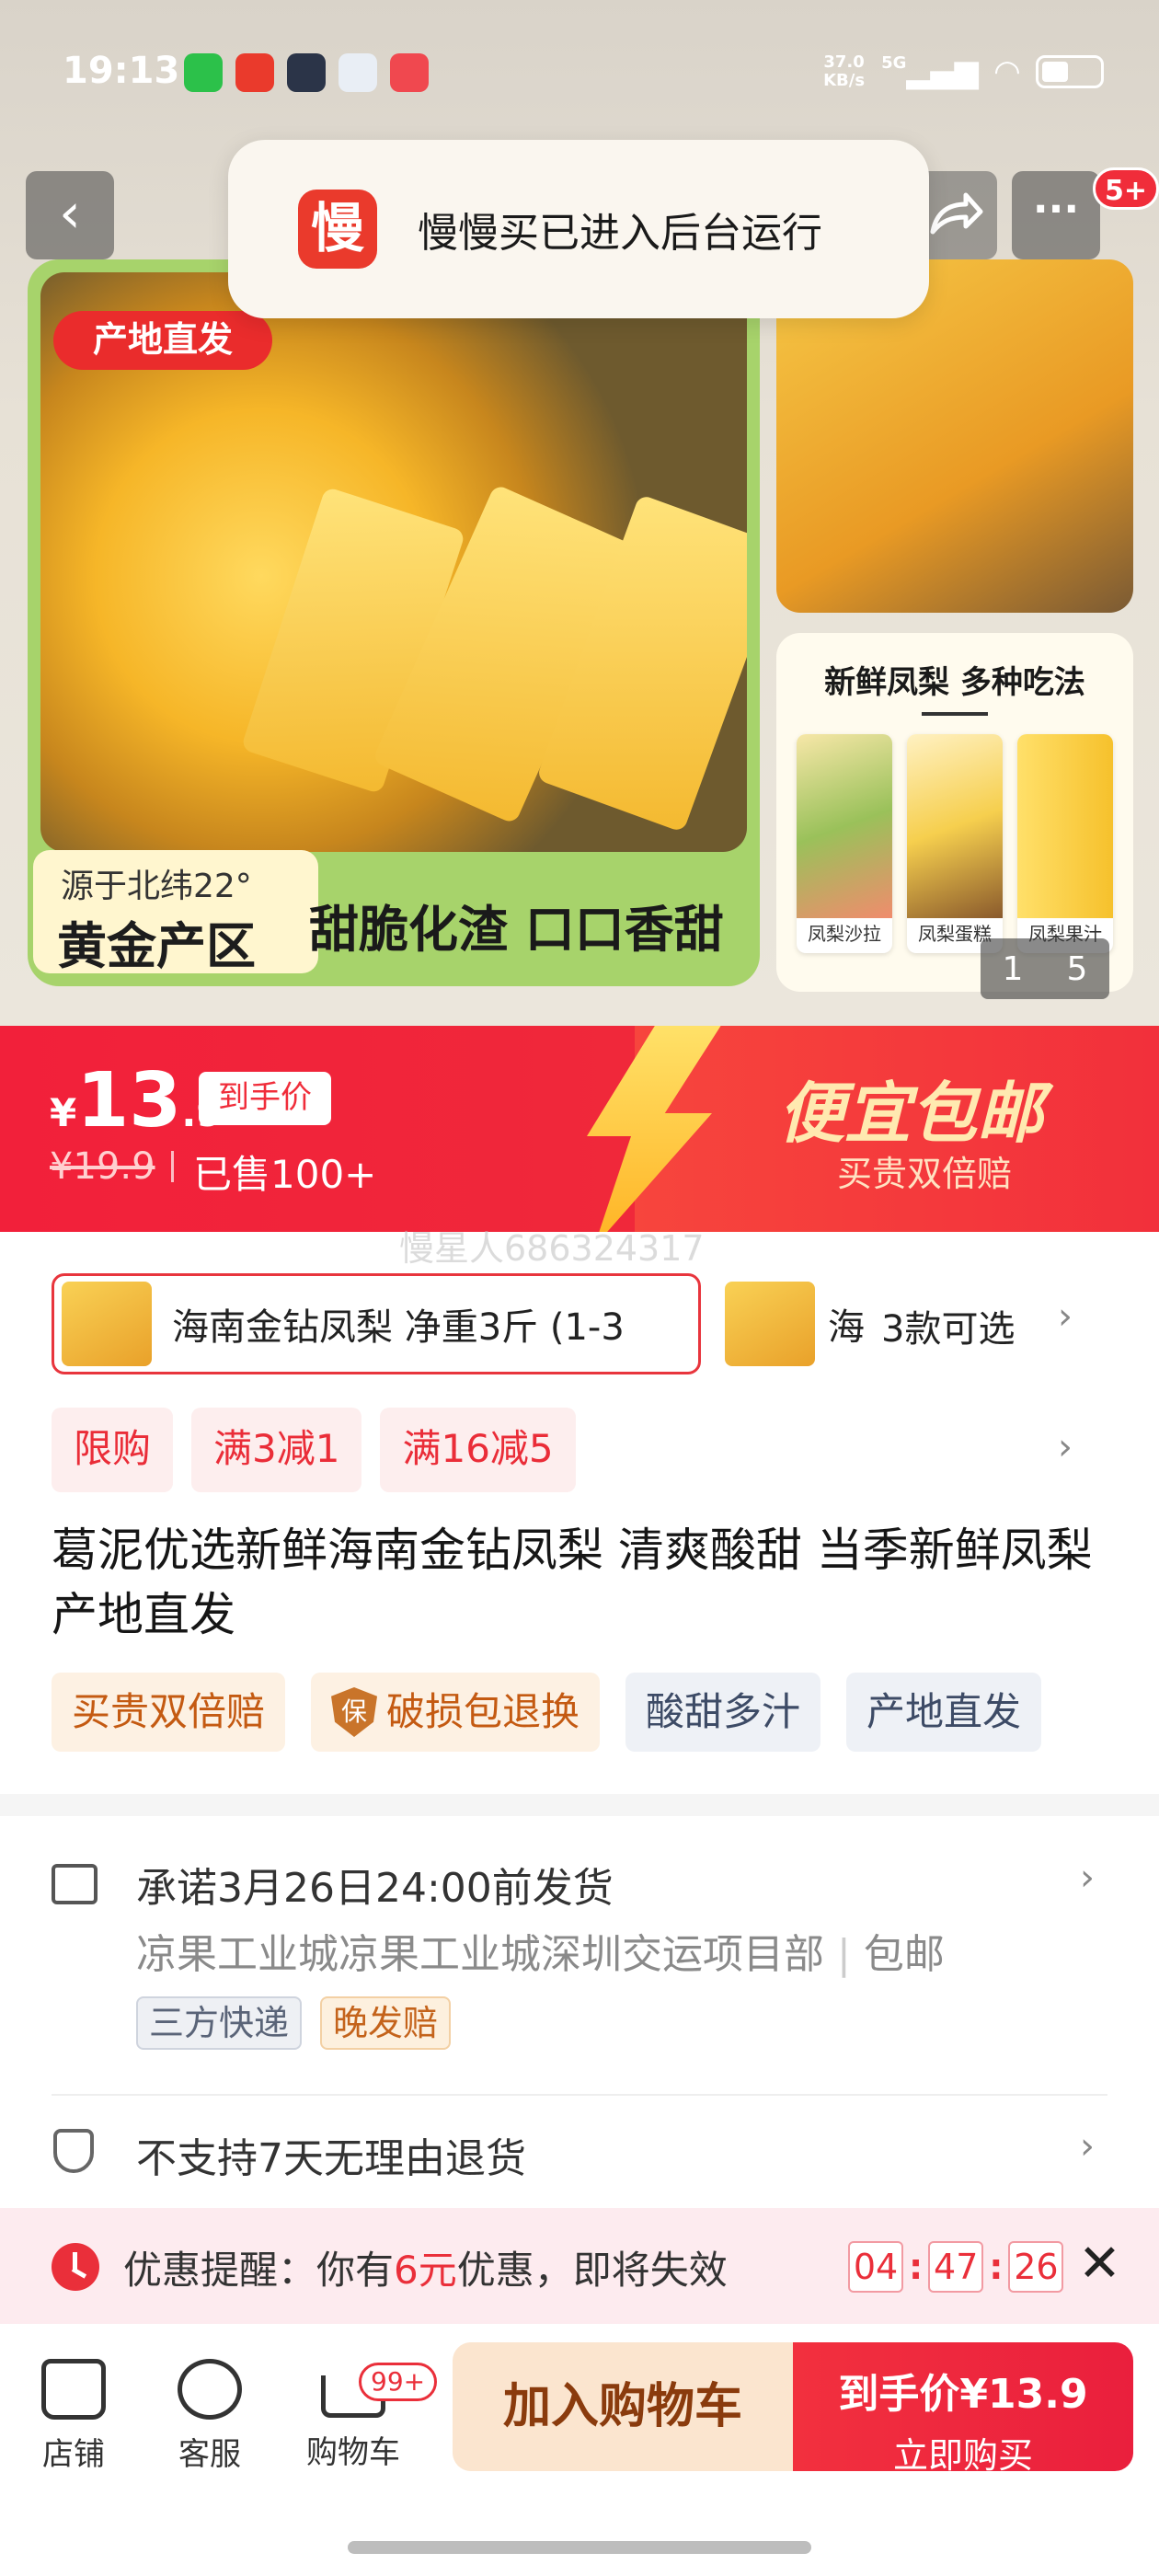 This screenshot has height=2576, width=1159. I want to click on price-currency: ¥, so click(63, 1112).